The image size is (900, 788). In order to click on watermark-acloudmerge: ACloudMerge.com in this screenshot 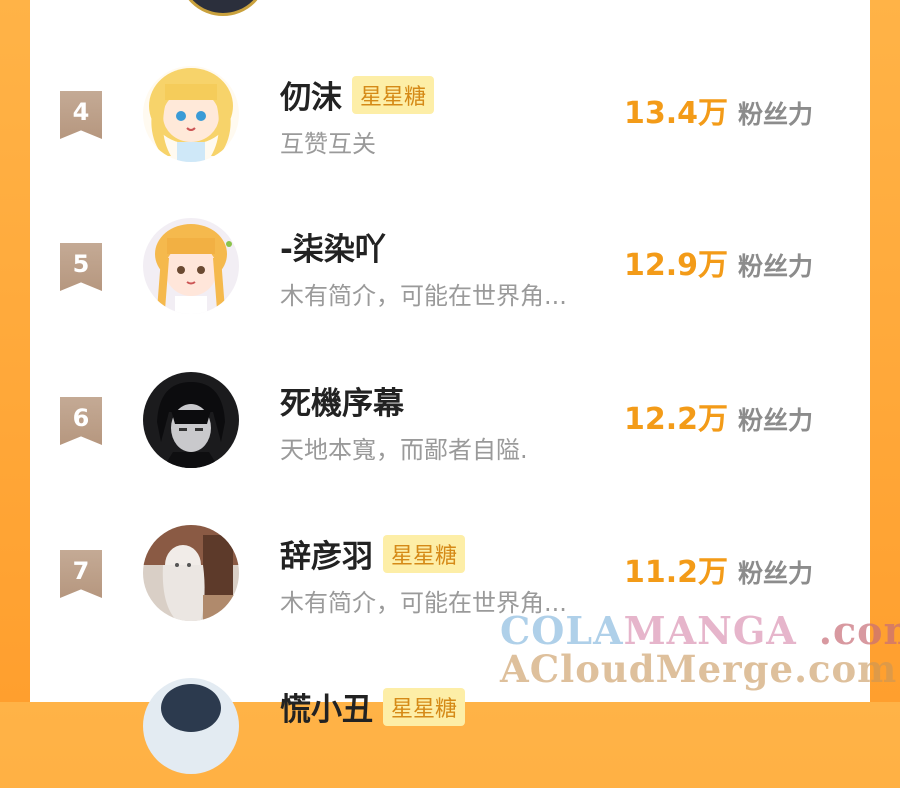, I will do `click(699, 669)`.